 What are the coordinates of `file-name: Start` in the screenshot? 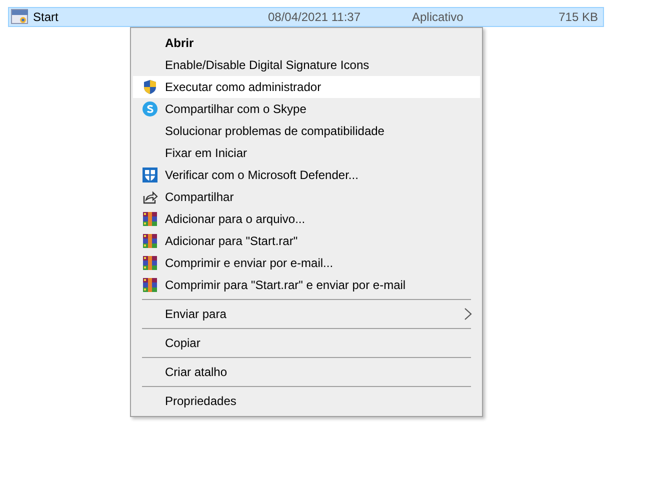 It's located at (46, 17).